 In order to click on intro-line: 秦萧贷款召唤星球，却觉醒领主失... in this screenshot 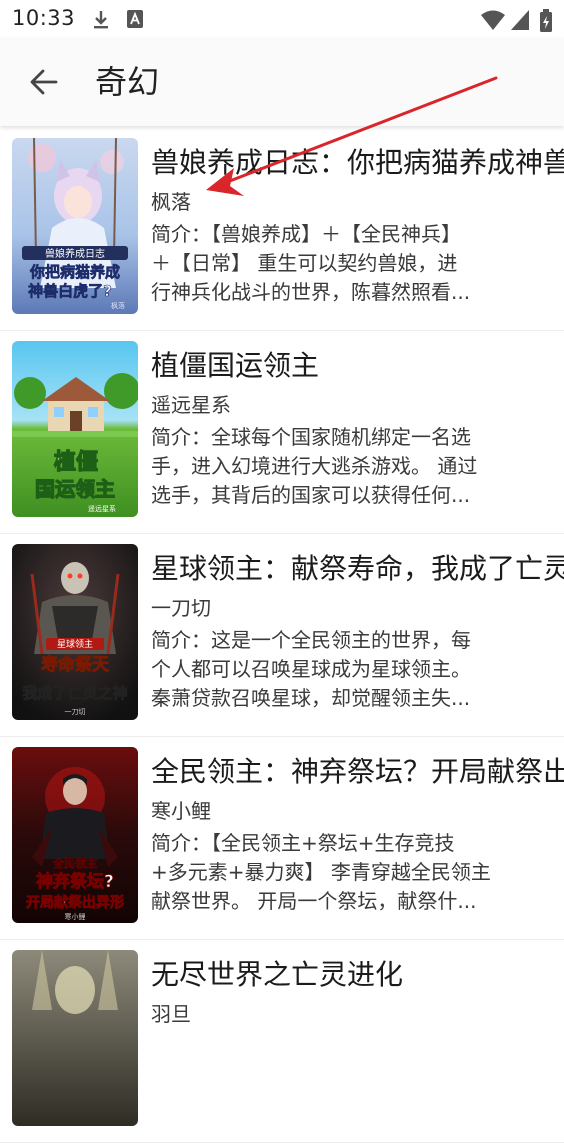, I will do `click(311, 698)`.